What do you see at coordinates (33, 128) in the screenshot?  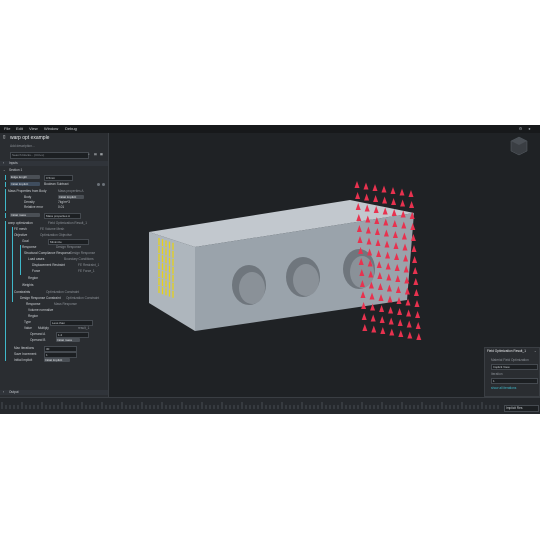 I see `menu-view: View` at bounding box center [33, 128].